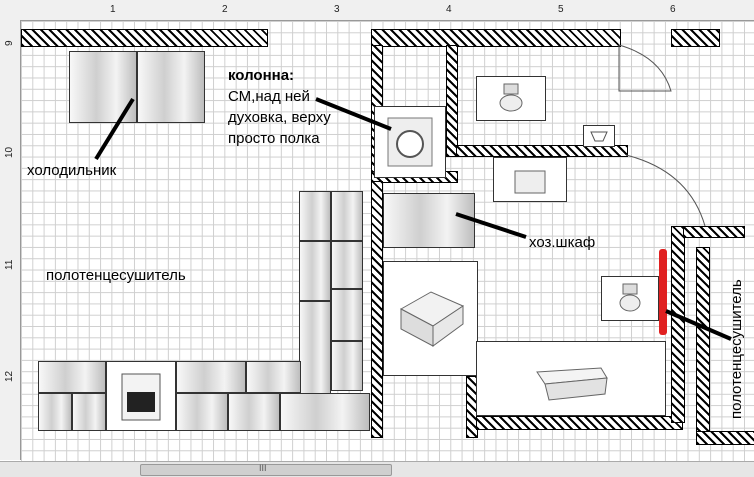 The width and height of the screenshot is (754, 477). Describe the element at coordinates (261, 75) in the screenshot. I see `column-note-title: колонна:` at that location.